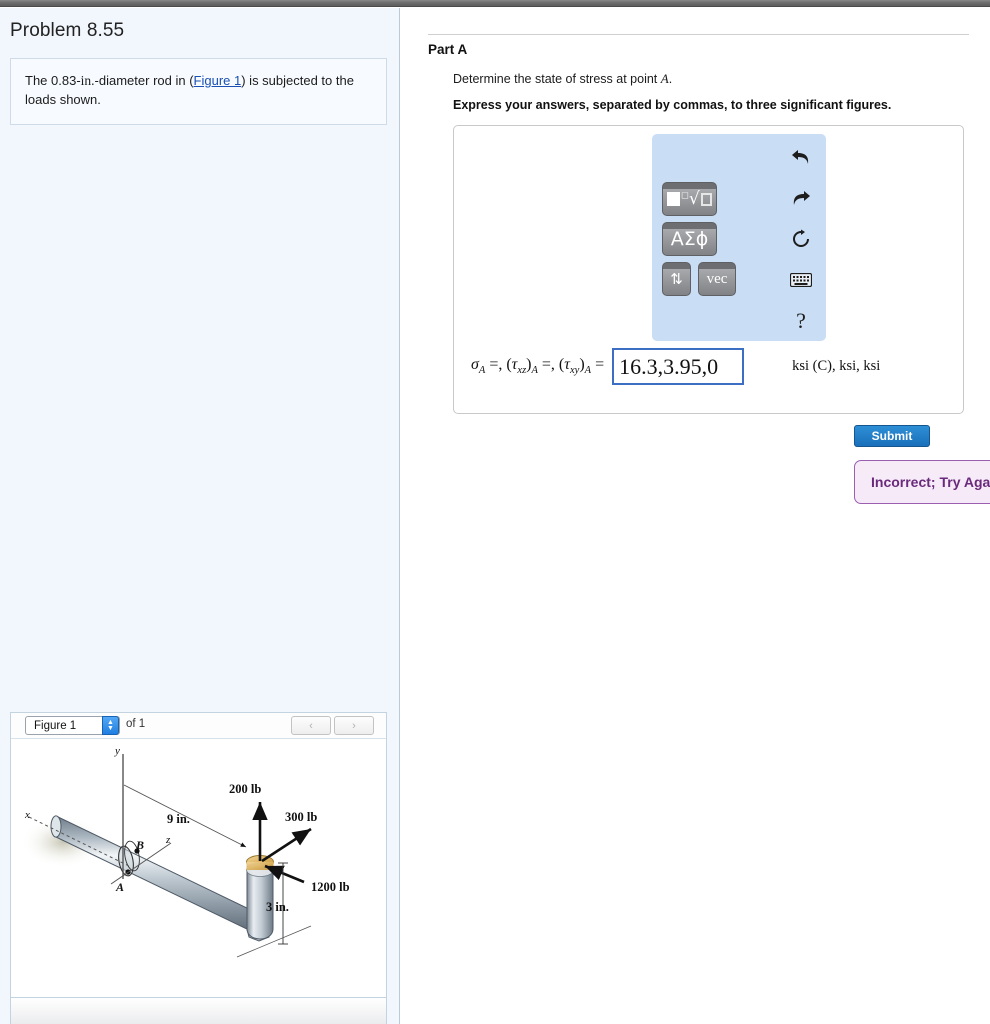 This screenshot has width=990, height=1024. I want to click on answer-expression-label: σA =, (τxz)A =, (τxy)A =, so click(537, 366).